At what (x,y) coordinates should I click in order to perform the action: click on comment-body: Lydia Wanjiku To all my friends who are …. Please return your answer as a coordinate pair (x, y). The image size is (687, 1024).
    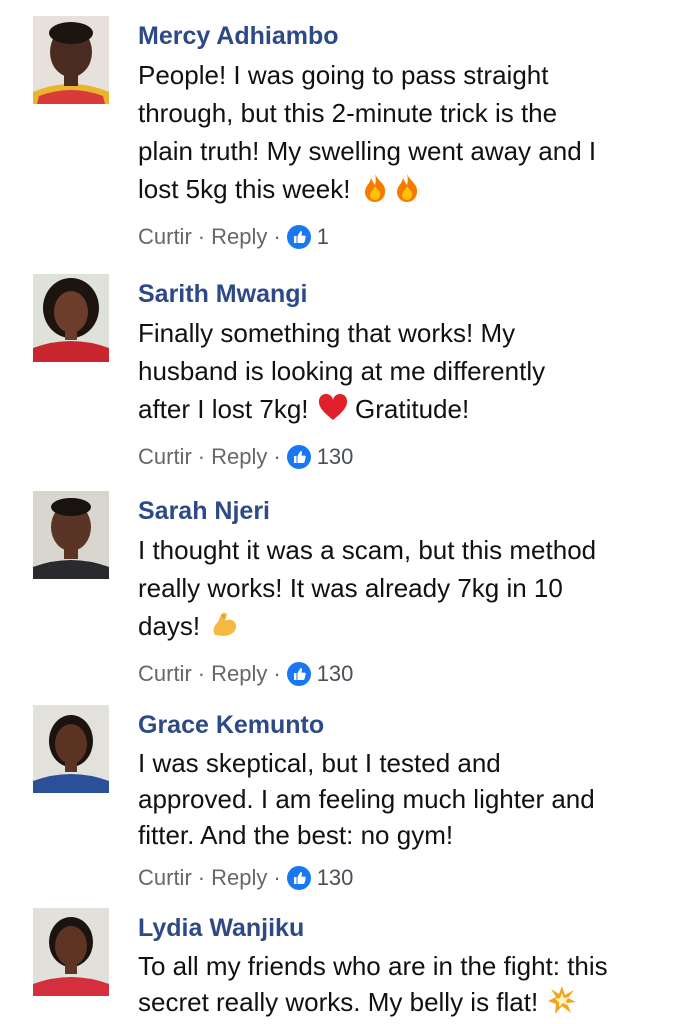
    Looking at the image, I should click on (403, 966).